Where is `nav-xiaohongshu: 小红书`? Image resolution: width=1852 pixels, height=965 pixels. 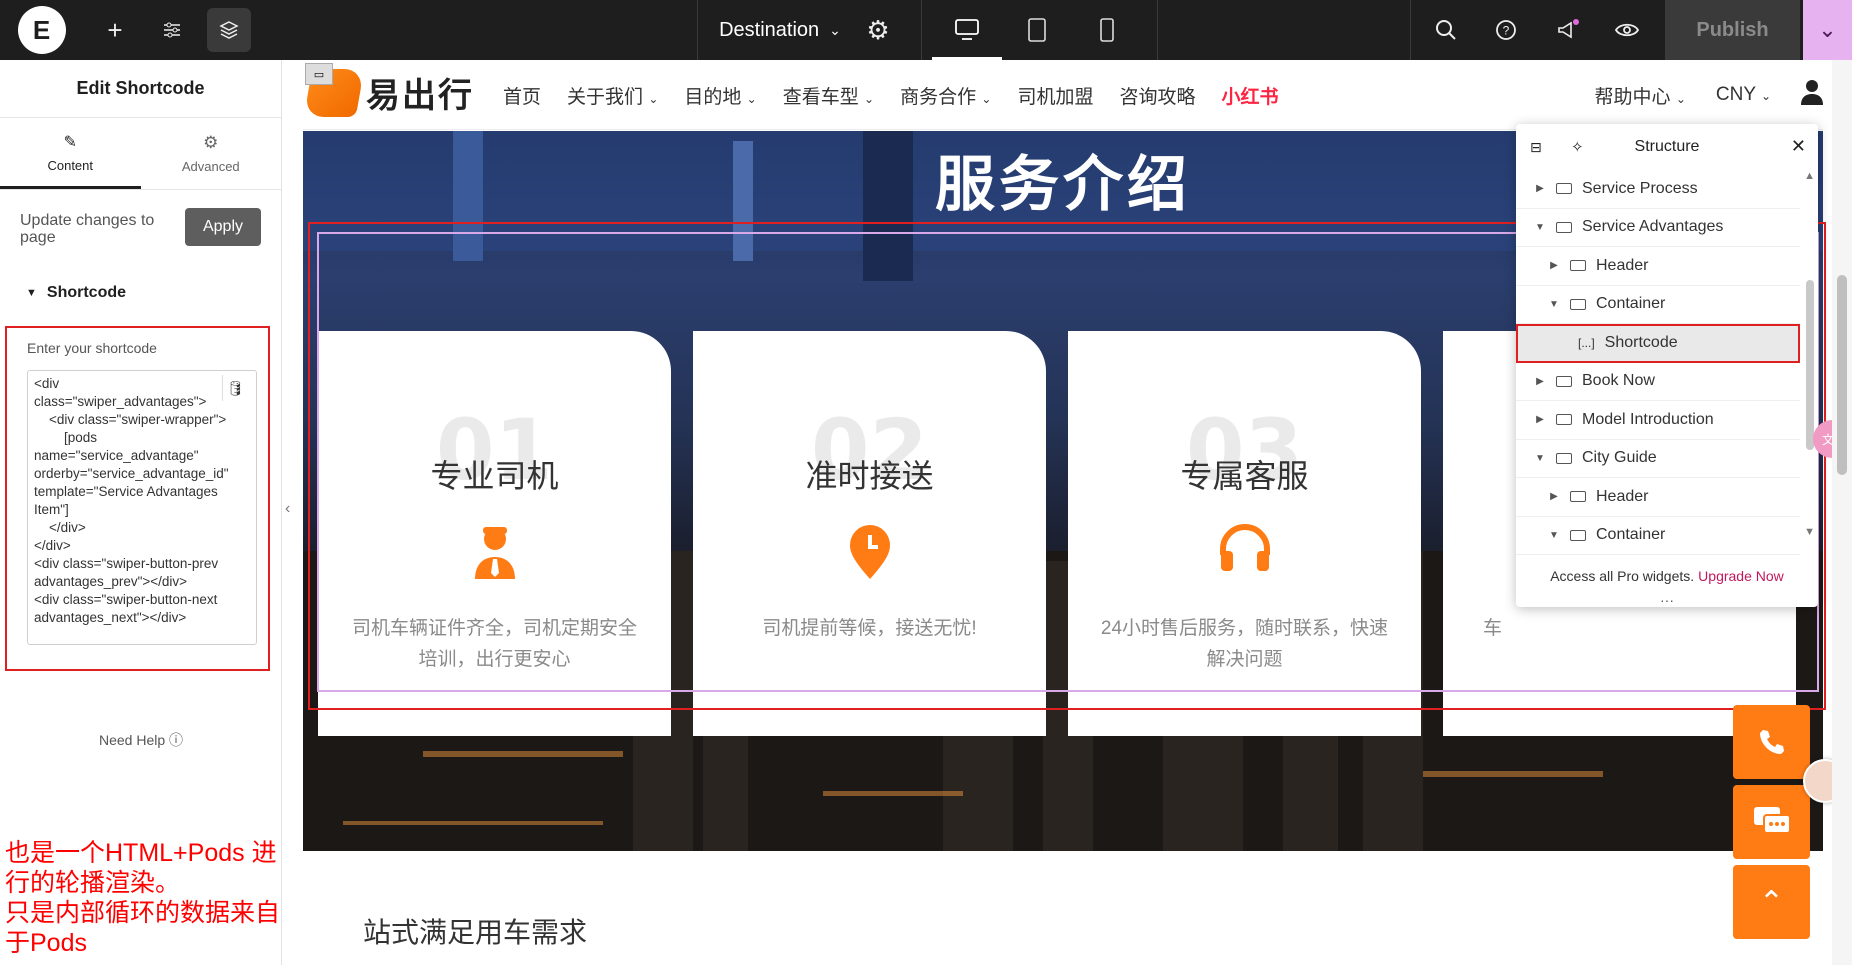
nav-xiaohongshu: 小红书 is located at coordinates (1249, 95).